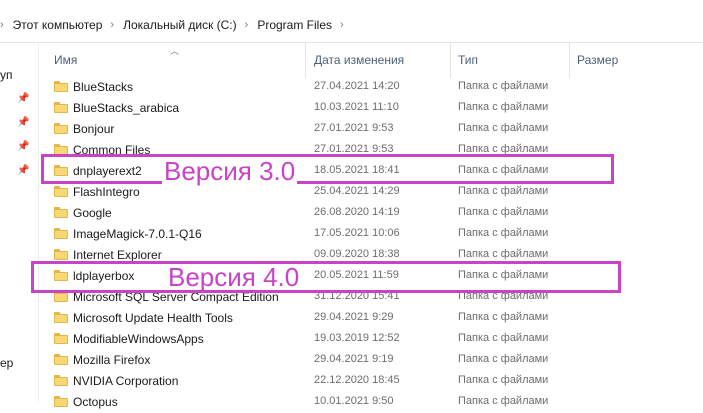 The height and width of the screenshot is (413, 703). What do you see at coordinates (94, 129) in the screenshot?
I see `file-name: Bonjour` at bounding box center [94, 129].